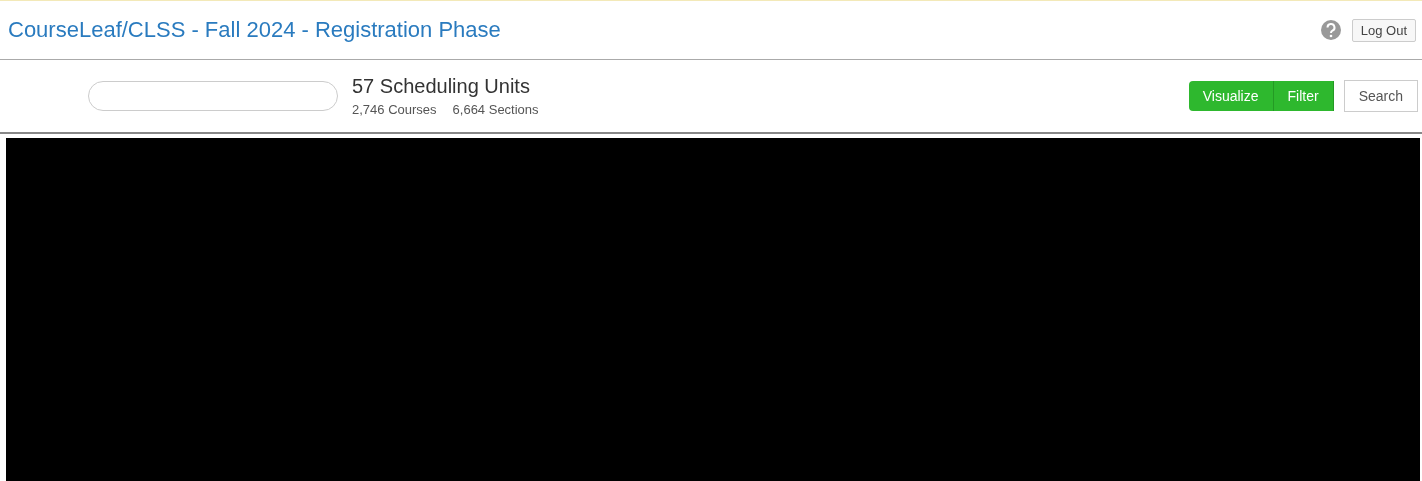 The height and width of the screenshot is (481, 1422). Describe the element at coordinates (213, 96) in the screenshot. I see `search-field` at that location.